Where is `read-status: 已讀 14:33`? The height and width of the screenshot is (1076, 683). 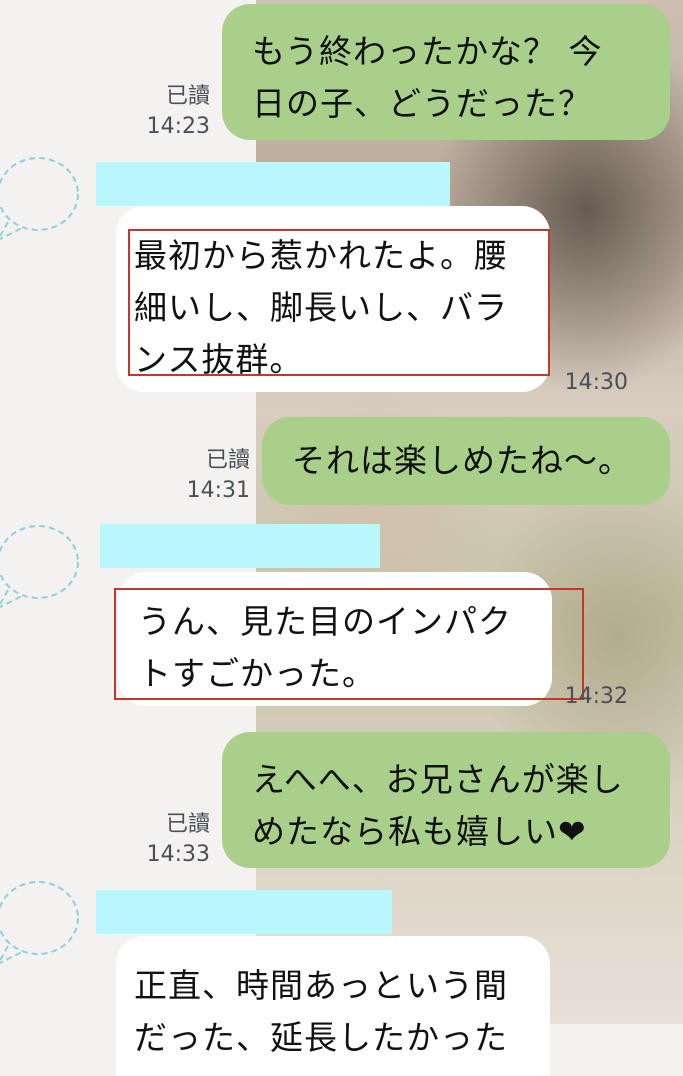 read-status: 已讀 14:33 is located at coordinates (178, 839).